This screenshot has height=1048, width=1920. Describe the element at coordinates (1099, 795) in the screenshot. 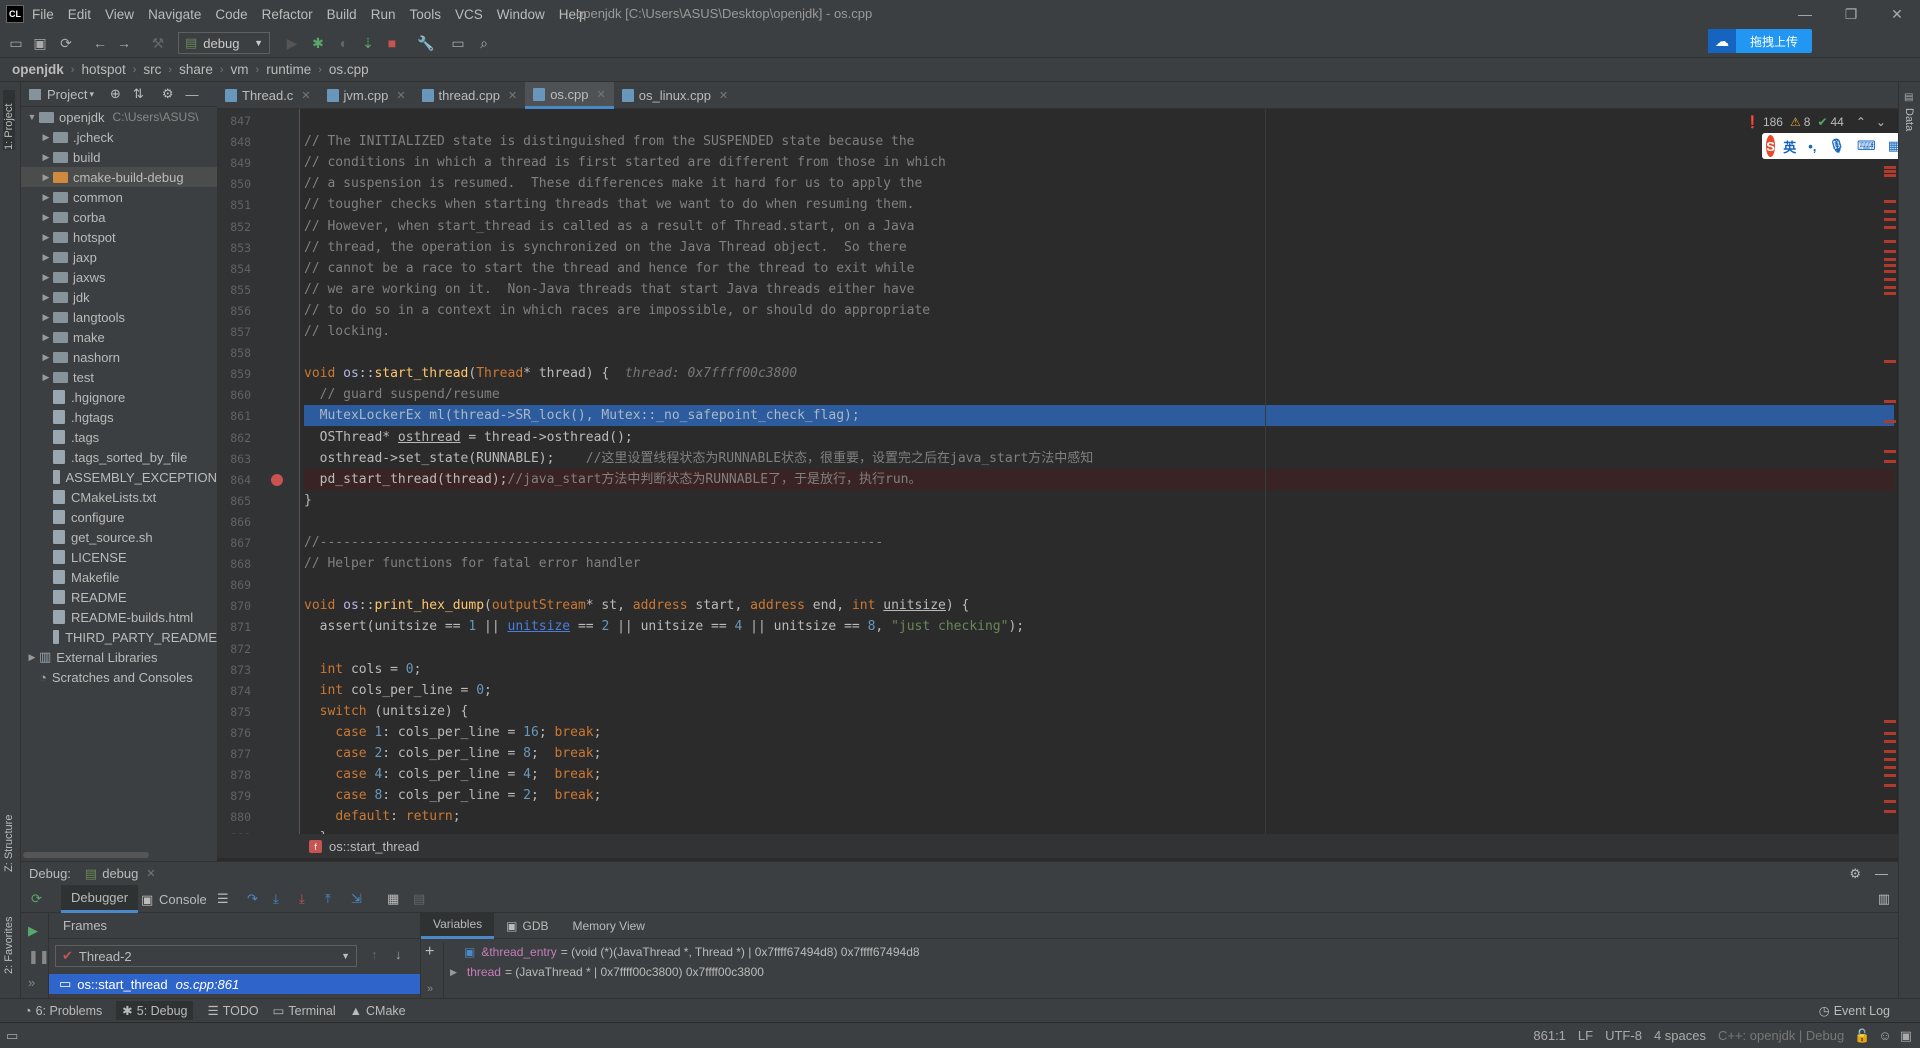

I see `code-line: case 8: cols_per_line = 2; break;` at that location.